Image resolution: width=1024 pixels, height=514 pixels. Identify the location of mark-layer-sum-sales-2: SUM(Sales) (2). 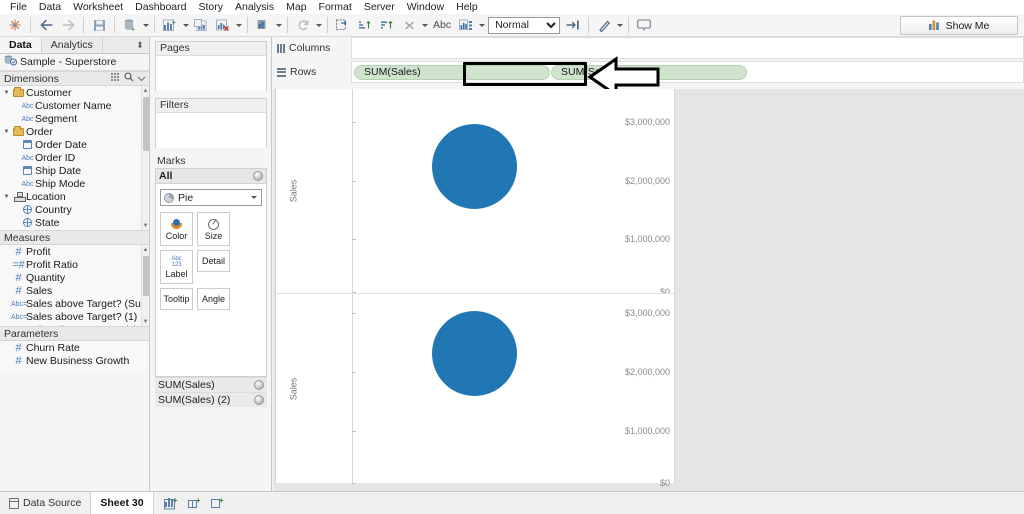
(211, 399).